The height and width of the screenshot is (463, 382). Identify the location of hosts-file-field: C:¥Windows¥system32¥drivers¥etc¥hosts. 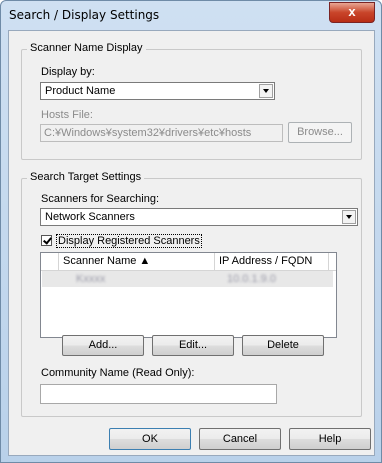
(161, 133).